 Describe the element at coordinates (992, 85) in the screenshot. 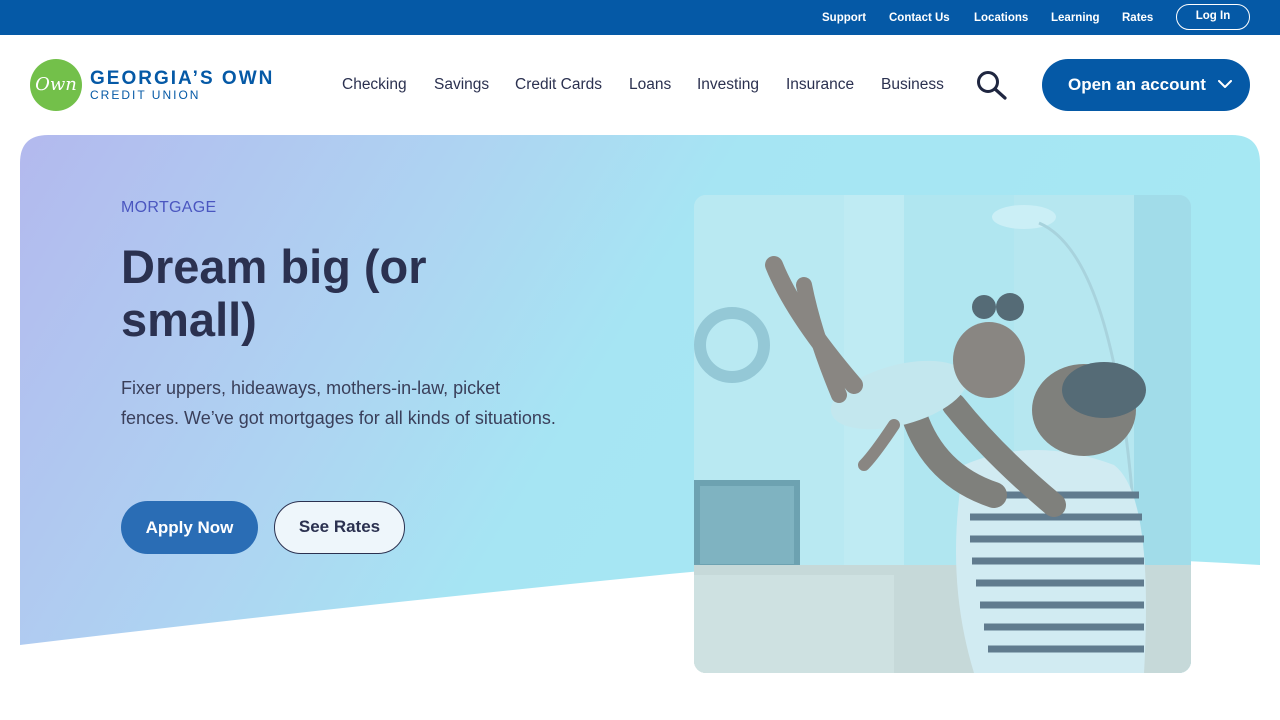

I see `search-icon` at that location.